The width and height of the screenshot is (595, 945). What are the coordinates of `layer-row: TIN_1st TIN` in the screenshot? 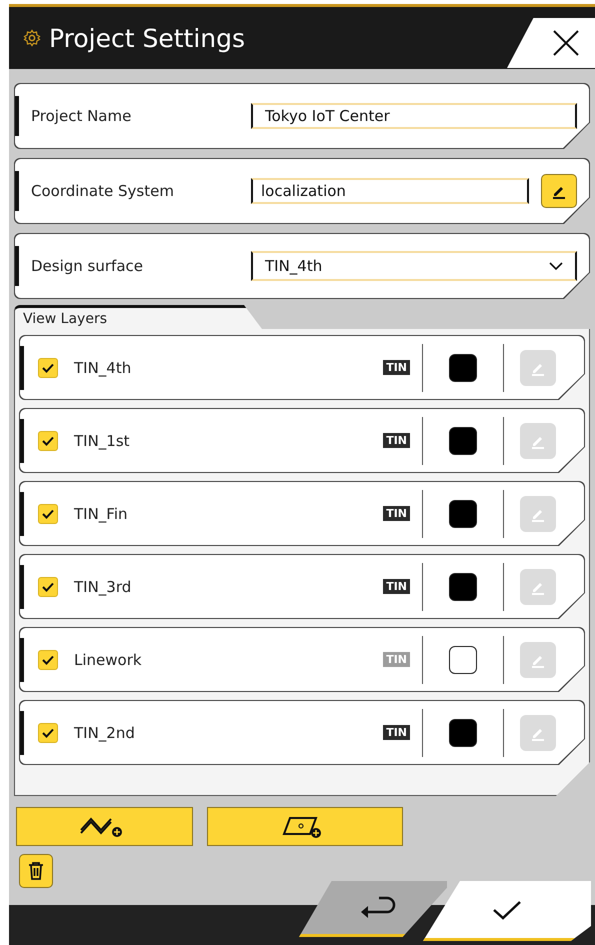 It's located at (302, 440).